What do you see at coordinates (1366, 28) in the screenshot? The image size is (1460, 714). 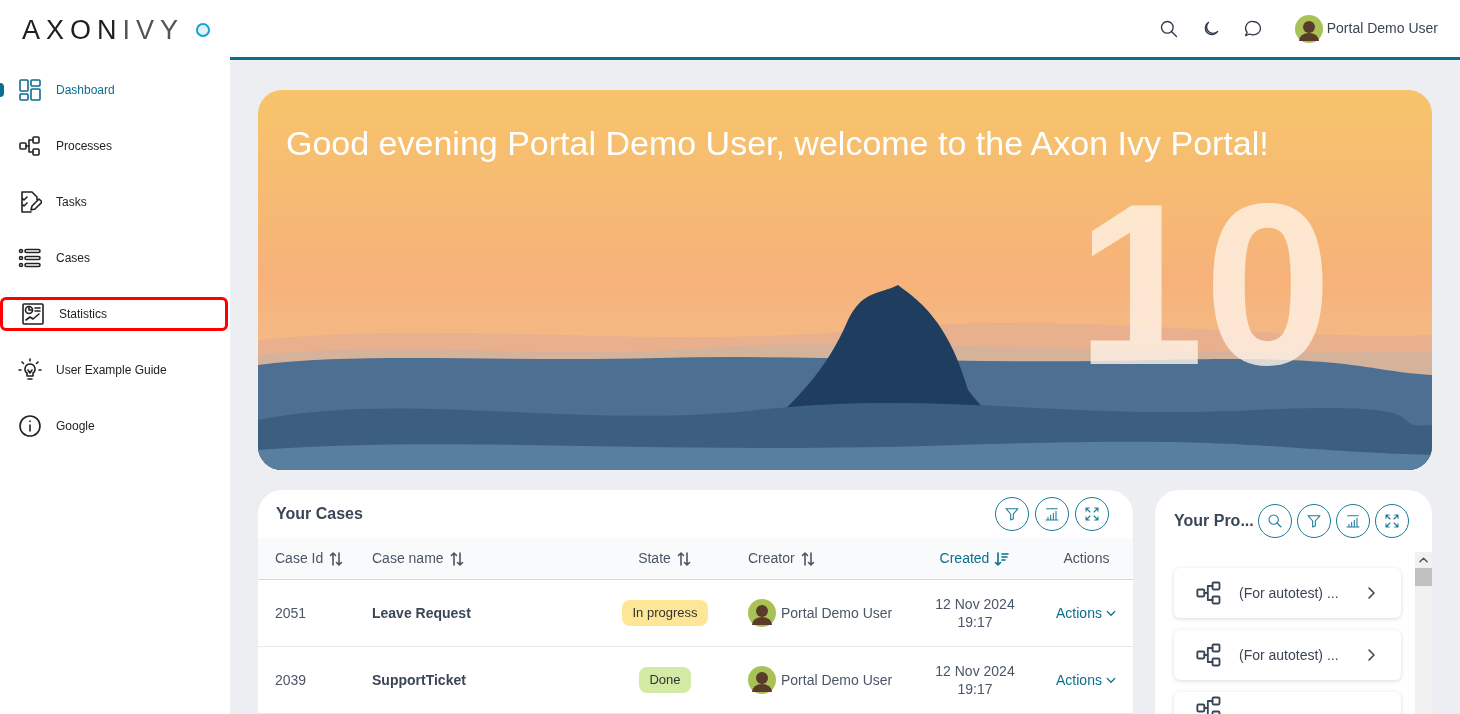 I see `user-menu: Portal Demo User` at bounding box center [1366, 28].